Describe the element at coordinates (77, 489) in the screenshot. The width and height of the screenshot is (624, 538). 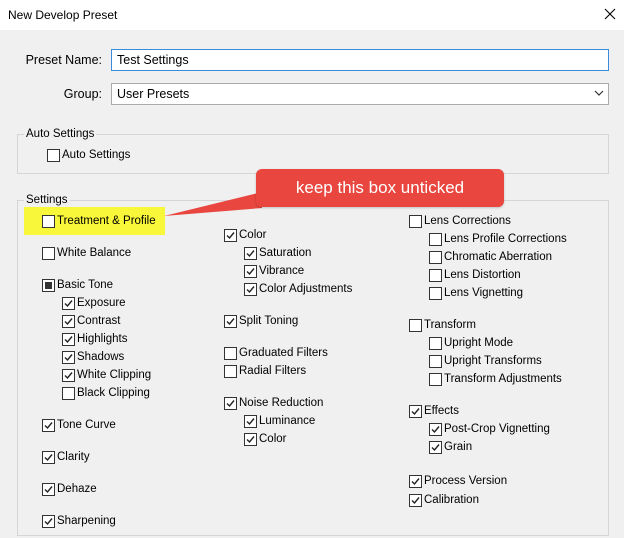
I see `checkbox-label: Dehaze` at that location.